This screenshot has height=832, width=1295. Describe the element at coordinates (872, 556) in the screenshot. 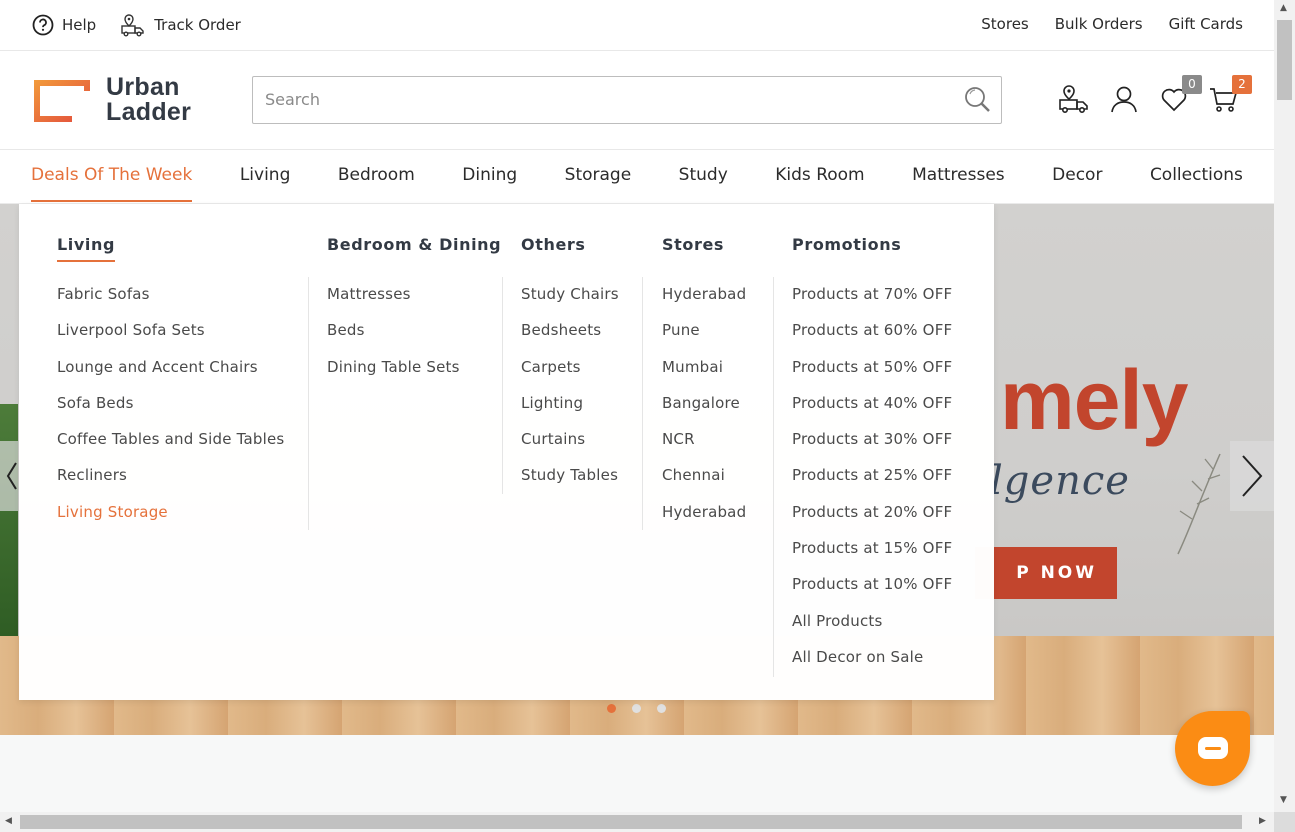

I see `mega-link: Products at 15% OFF` at that location.